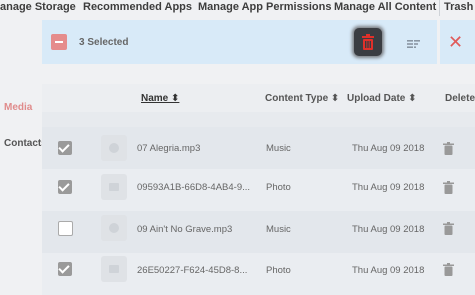 This screenshot has height=295, width=475. I want to click on sidebar-item-contacts: Contacts, so click(25, 143).